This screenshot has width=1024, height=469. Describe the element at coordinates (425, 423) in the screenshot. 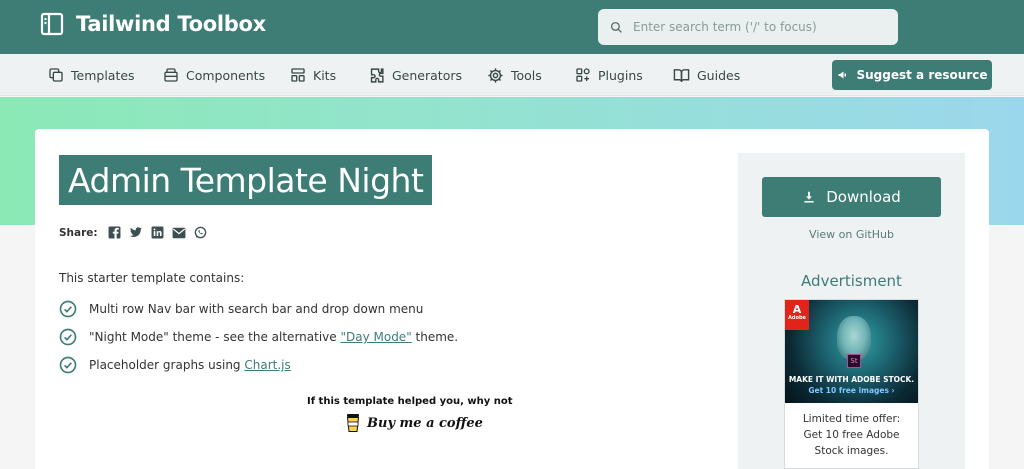

I see `buy-me-a-coffee-label: Buy me a coffee` at that location.